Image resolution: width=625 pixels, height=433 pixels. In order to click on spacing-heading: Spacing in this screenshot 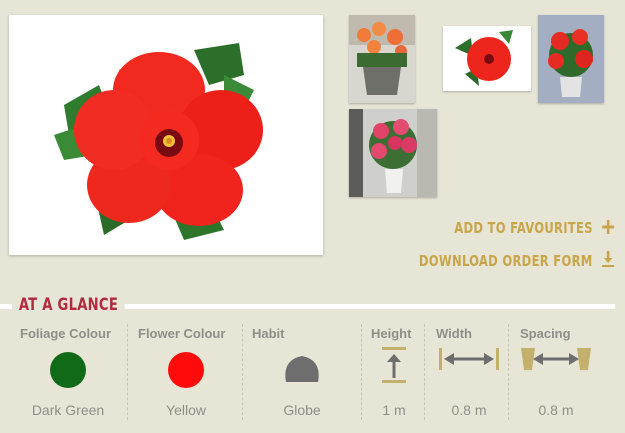, I will do `click(545, 333)`.